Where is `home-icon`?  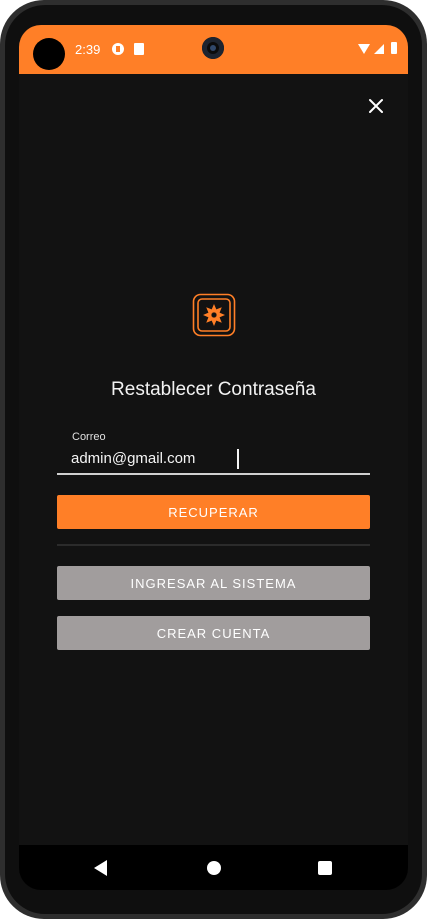 home-icon is located at coordinates (214, 868).